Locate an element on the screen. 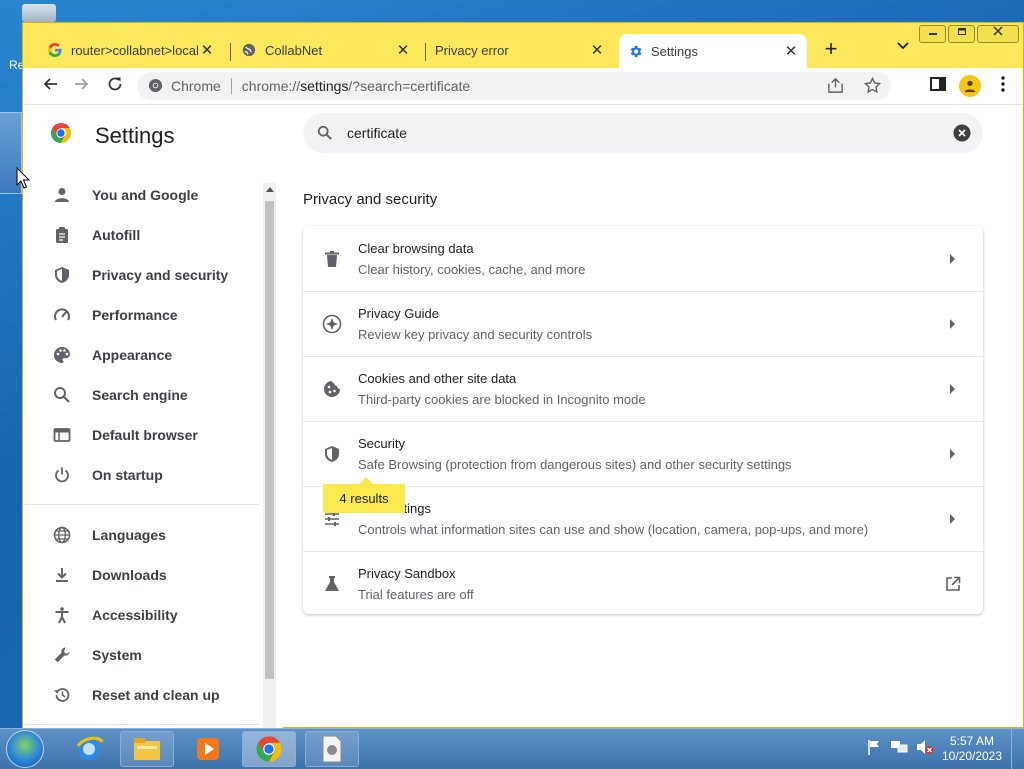 This screenshot has height=769, width=1024. close-window-icon is located at coordinates (998, 34).